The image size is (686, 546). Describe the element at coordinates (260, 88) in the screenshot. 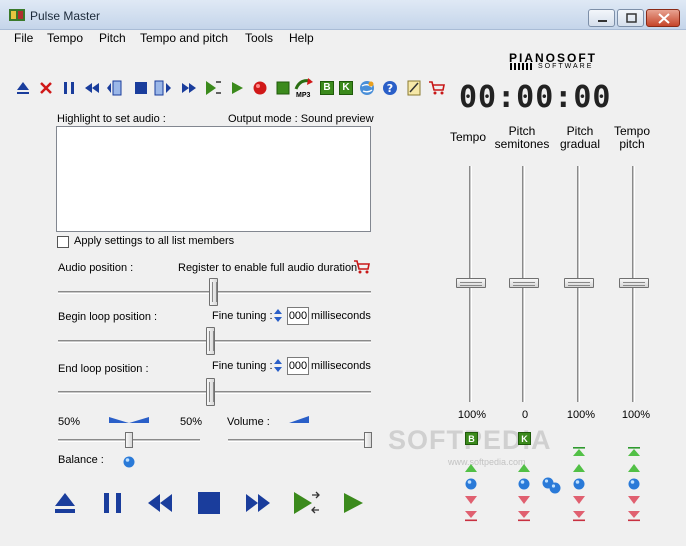

I see `record-button` at that location.